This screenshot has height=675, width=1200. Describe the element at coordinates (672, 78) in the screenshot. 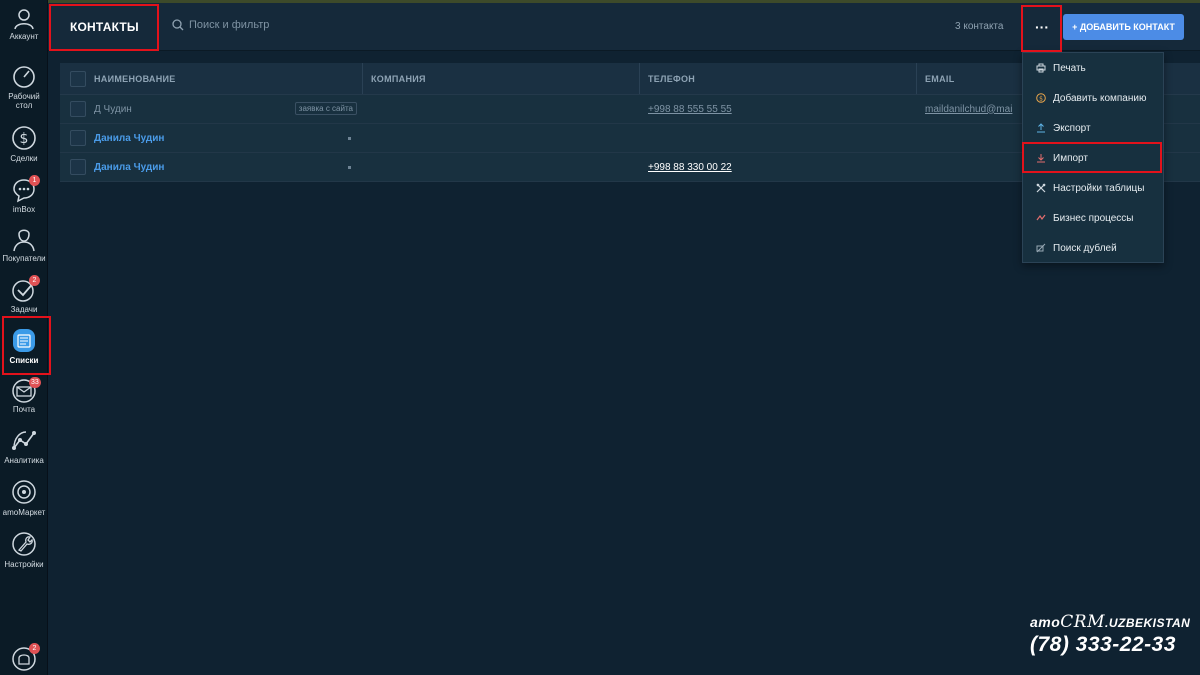

I see `column-header-label: ТЕЛЕФОН` at that location.